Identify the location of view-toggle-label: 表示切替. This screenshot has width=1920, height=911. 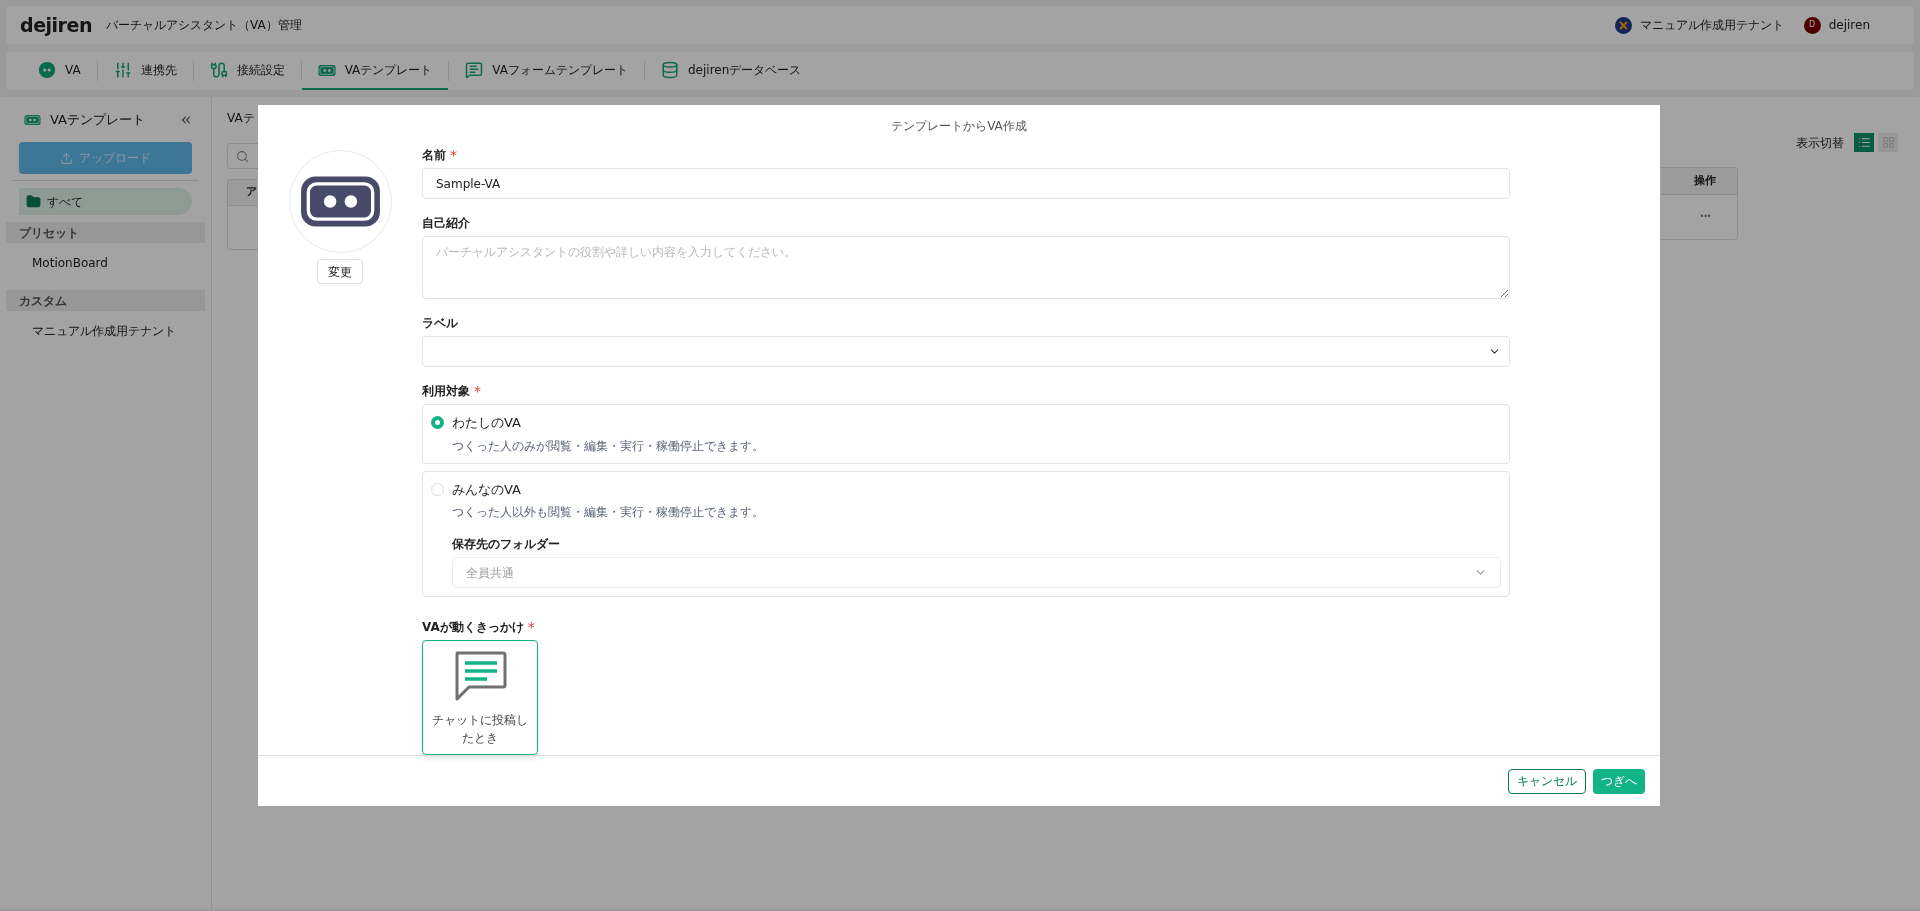
(1820, 143).